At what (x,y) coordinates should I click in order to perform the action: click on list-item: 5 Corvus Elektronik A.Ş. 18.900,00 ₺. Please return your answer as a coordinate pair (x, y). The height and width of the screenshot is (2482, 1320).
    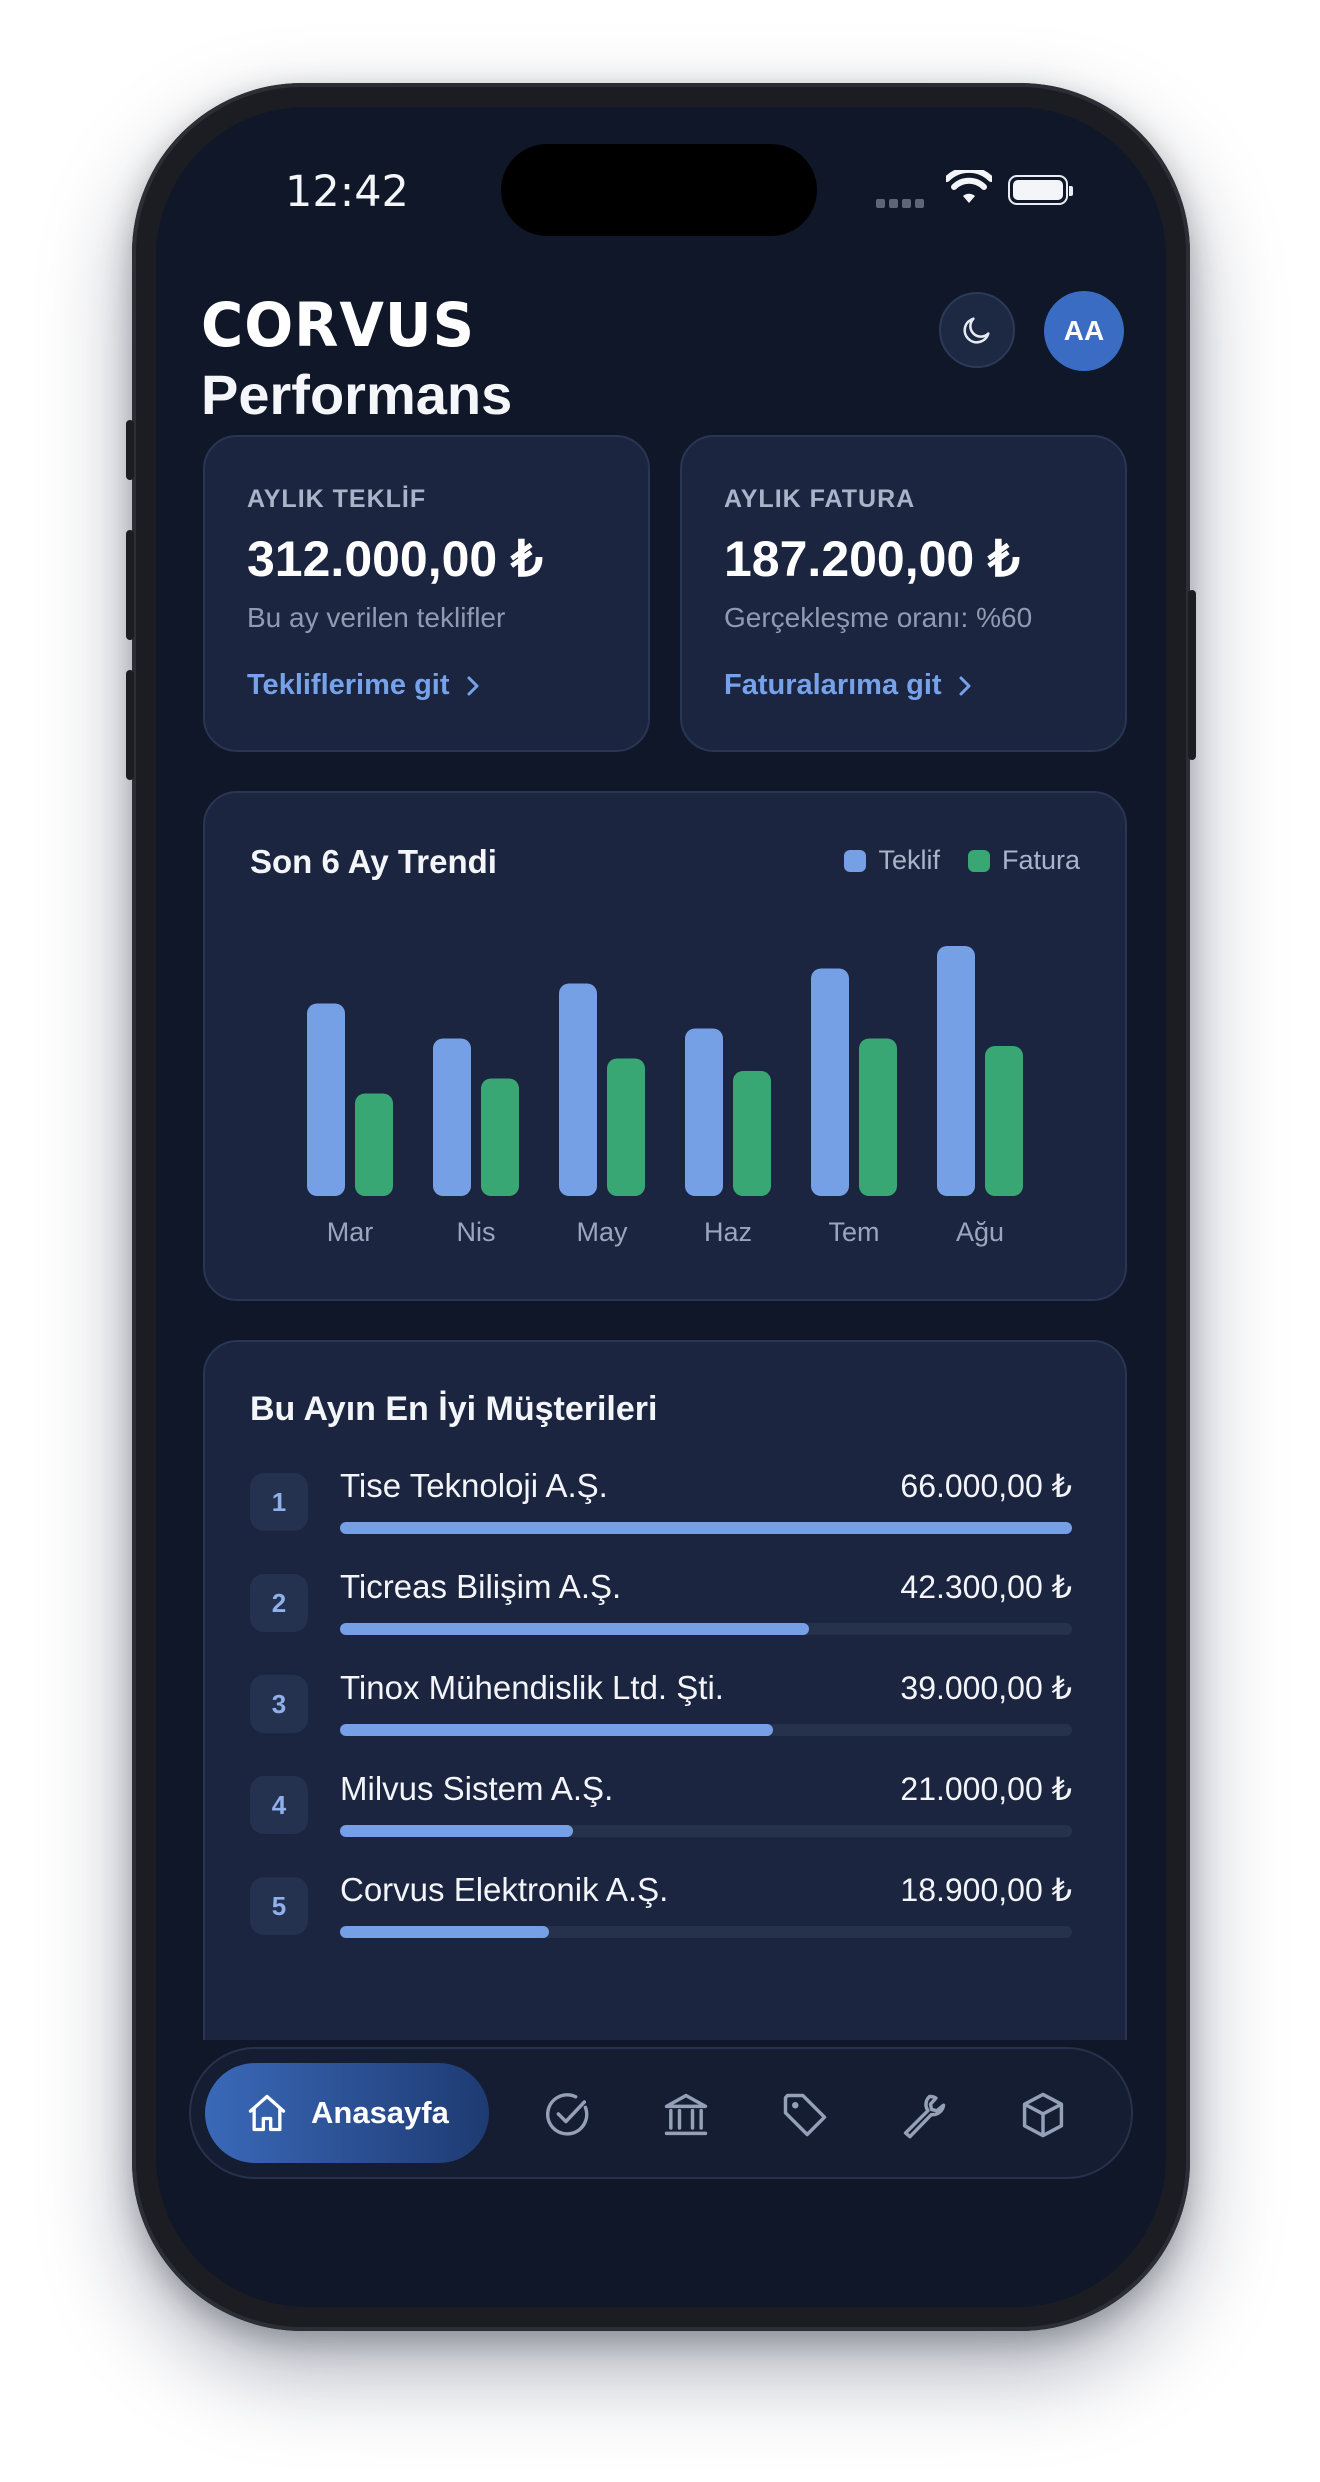
    Looking at the image, I should click on (661, 1914).